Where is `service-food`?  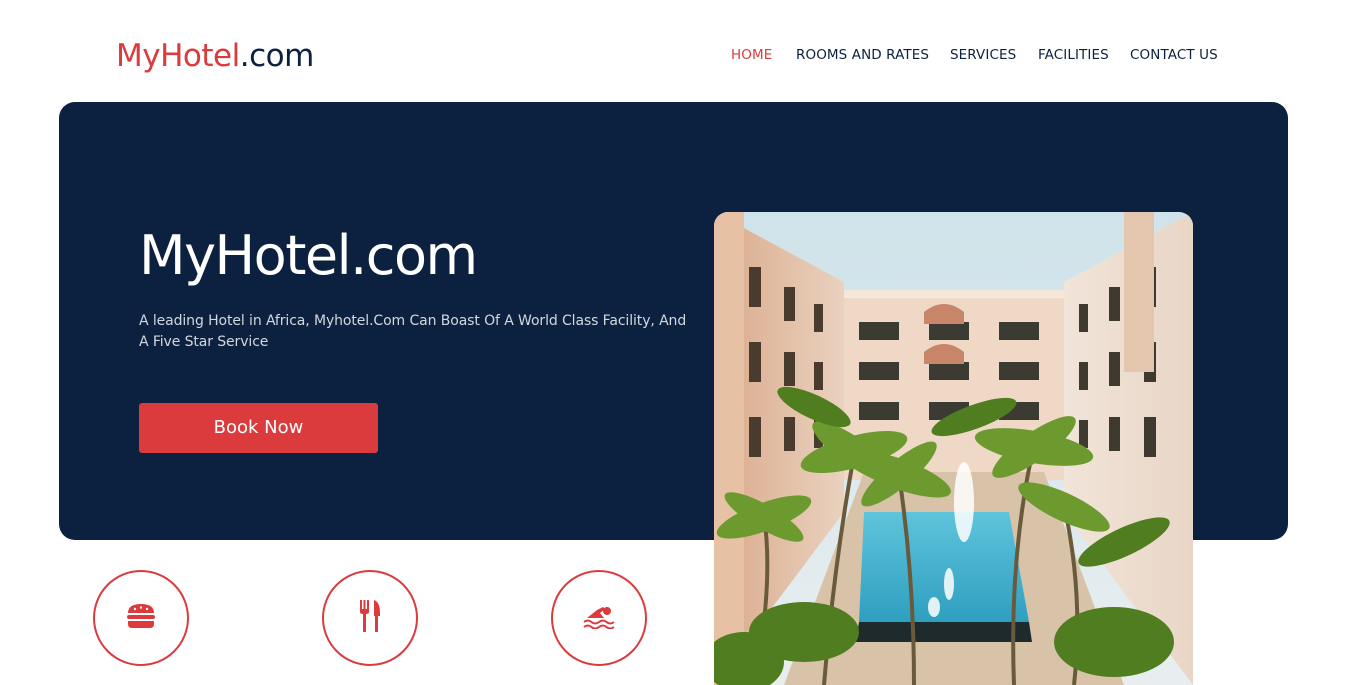 service-food is located at coordinates (141, 618).